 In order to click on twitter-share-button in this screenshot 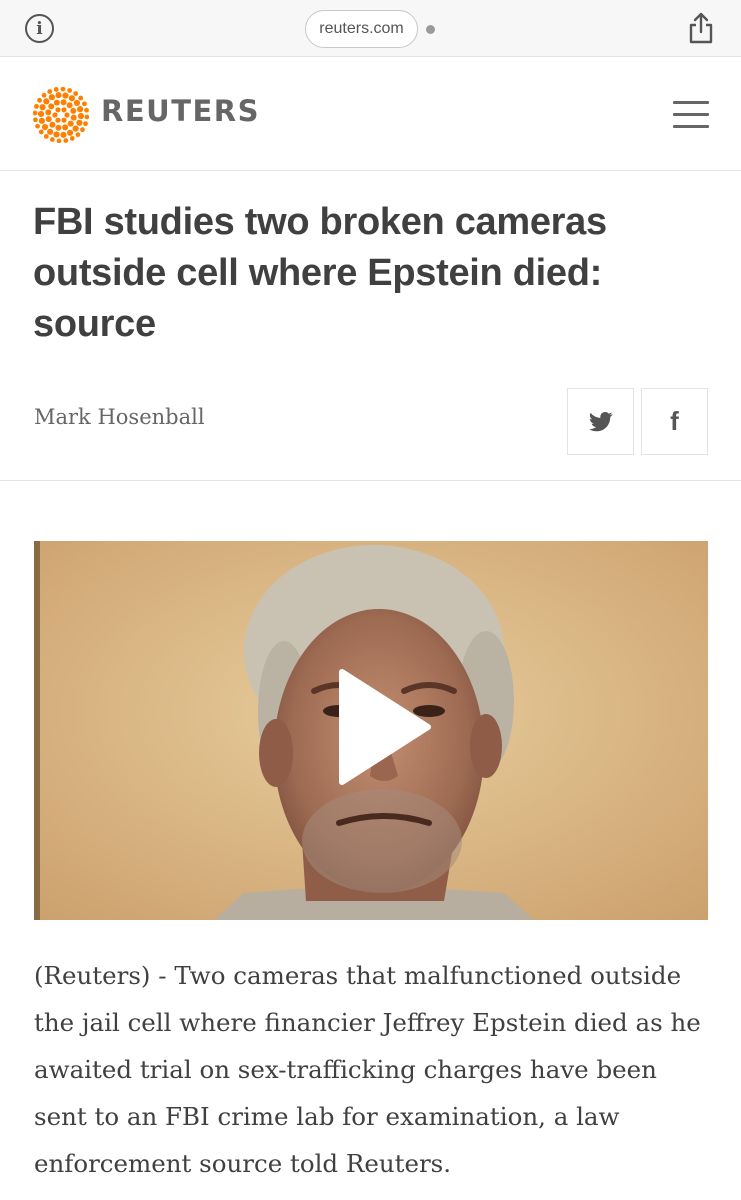, I will do `click(600, 421)`.